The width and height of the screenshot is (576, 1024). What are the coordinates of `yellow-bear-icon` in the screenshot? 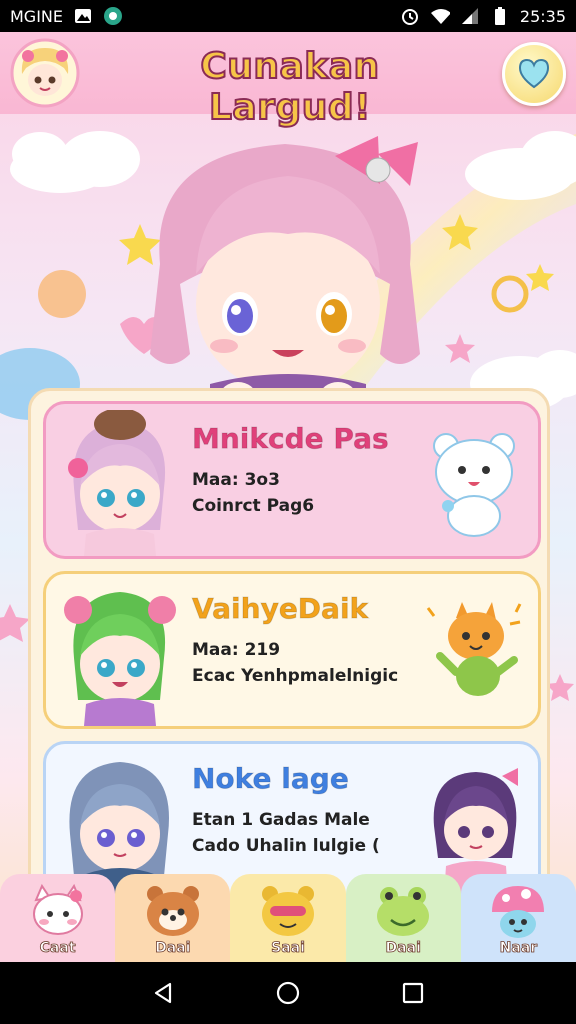 It's located at (288, 911).